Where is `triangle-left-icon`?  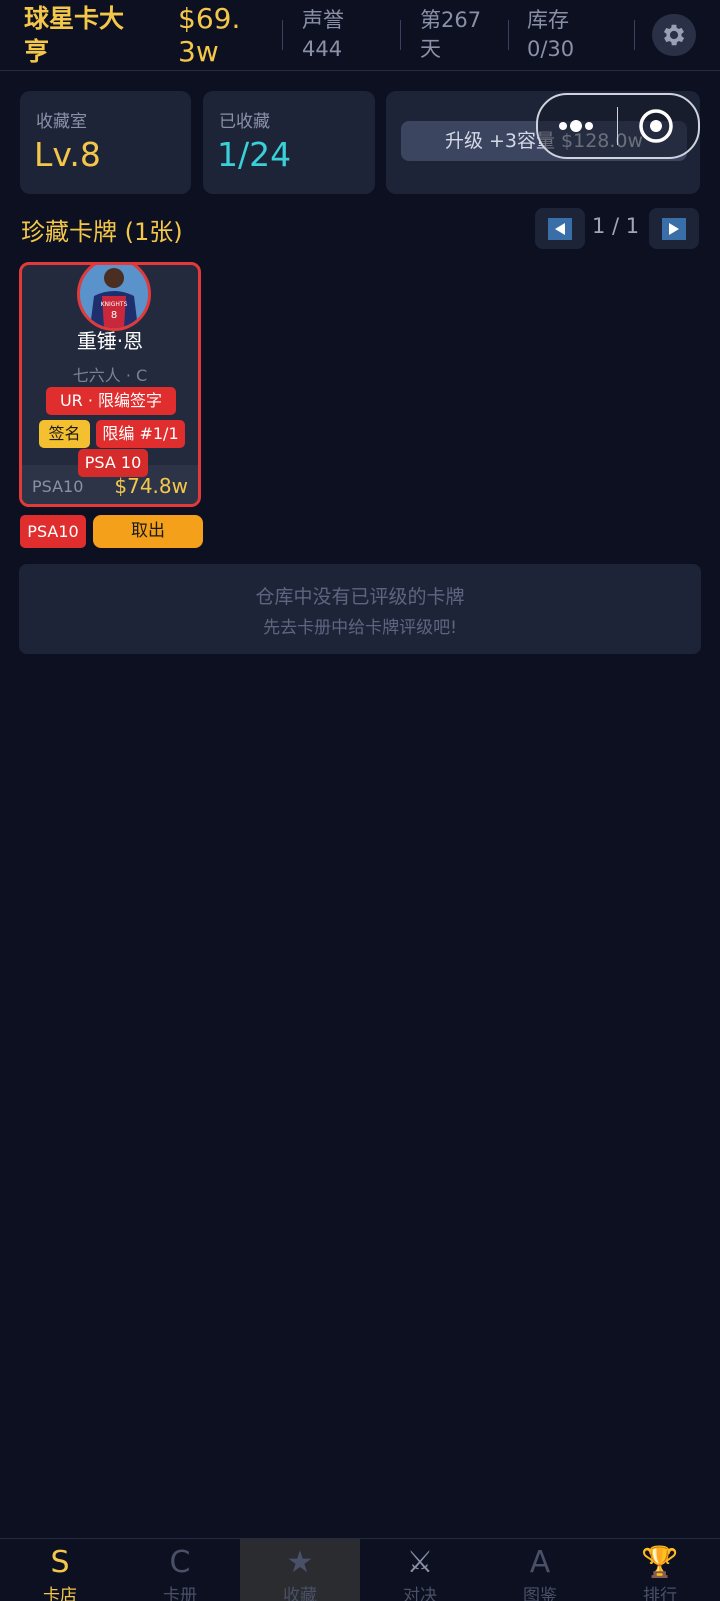
triangle-left-icon is located at coordinates (560, 228).